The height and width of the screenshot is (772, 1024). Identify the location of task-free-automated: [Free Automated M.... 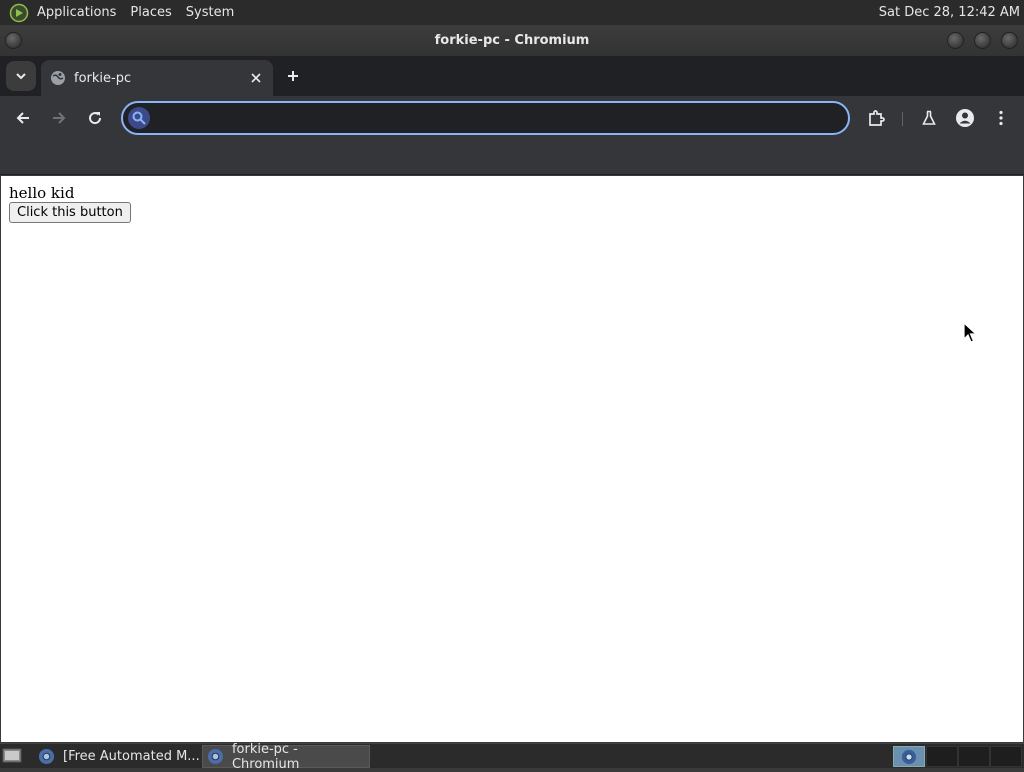
(117, 756).